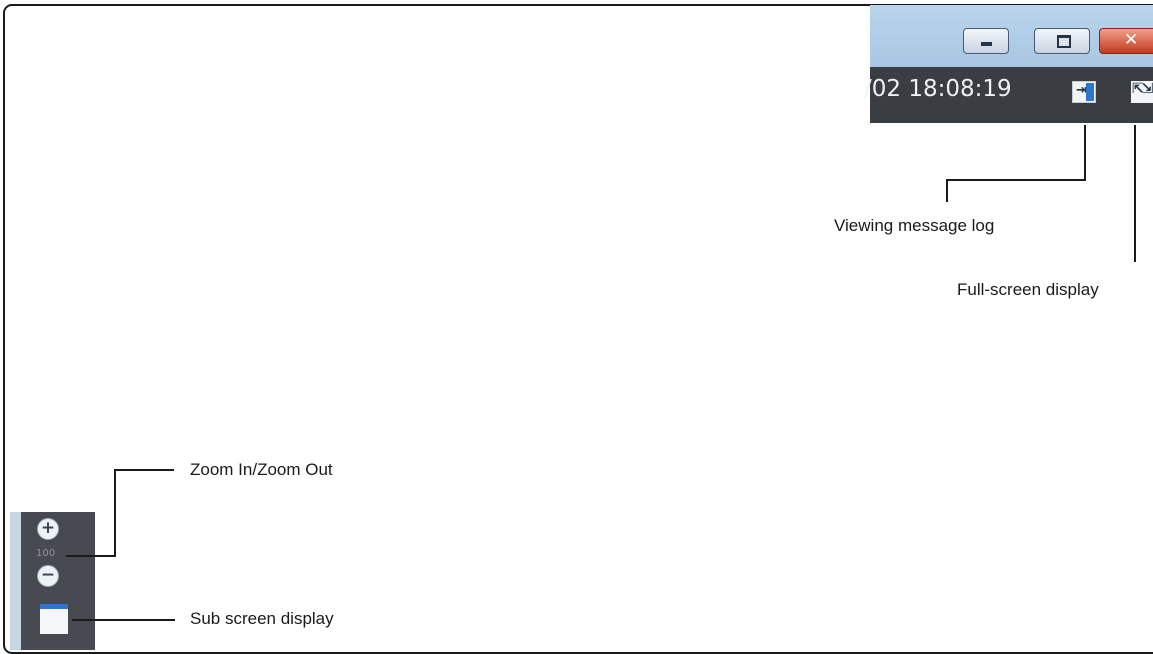 This screenshot has width=1153, height=654. Describe the element at coordinates (261, 469) in the screenshot. I see `callout-zoom-in-out: Zoom In/Zoom Out` at that location.